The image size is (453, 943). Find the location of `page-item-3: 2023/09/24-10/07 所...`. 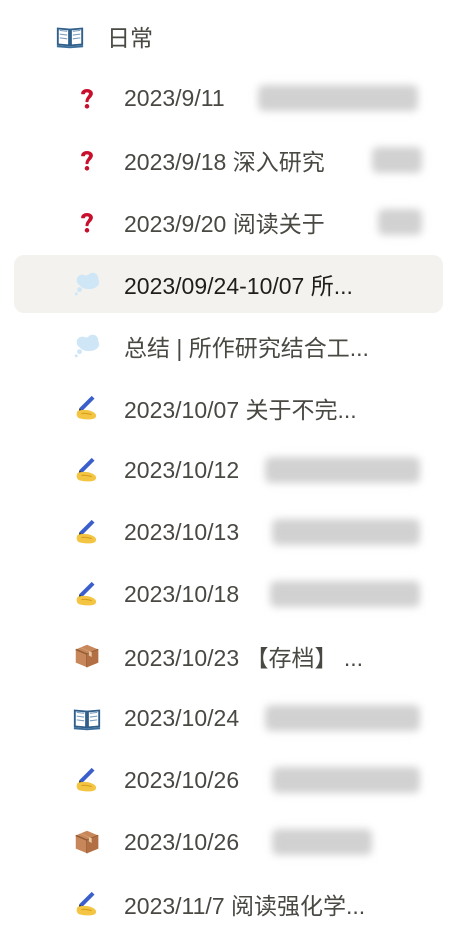

page-item-3: 2023/09/24-10/07 所... is located at coordinates (226, 284).